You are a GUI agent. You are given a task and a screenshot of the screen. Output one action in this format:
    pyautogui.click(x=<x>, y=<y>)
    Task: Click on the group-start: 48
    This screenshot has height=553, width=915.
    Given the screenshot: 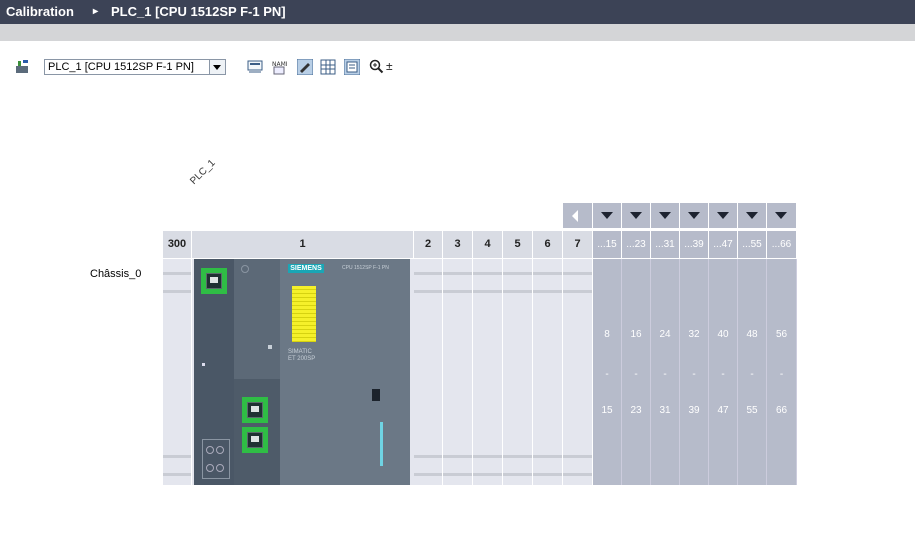 What is the action you would take?
    pyautogui.click(x=752, y=334)
    